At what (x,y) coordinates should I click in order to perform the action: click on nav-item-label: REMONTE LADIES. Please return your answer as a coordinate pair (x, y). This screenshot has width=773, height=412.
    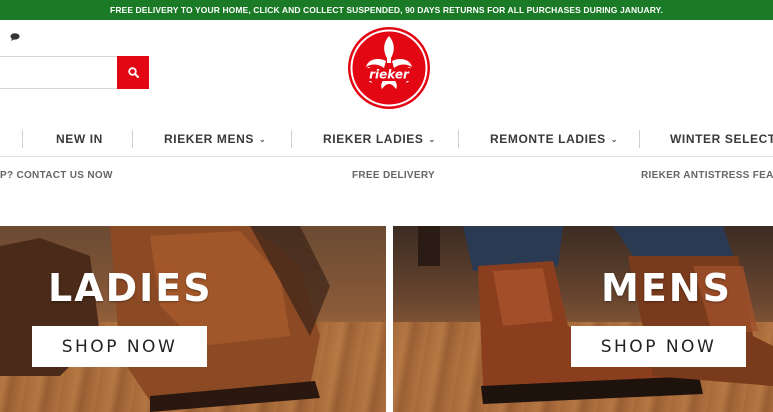
    Looking at the image, I should click on (548, 139).